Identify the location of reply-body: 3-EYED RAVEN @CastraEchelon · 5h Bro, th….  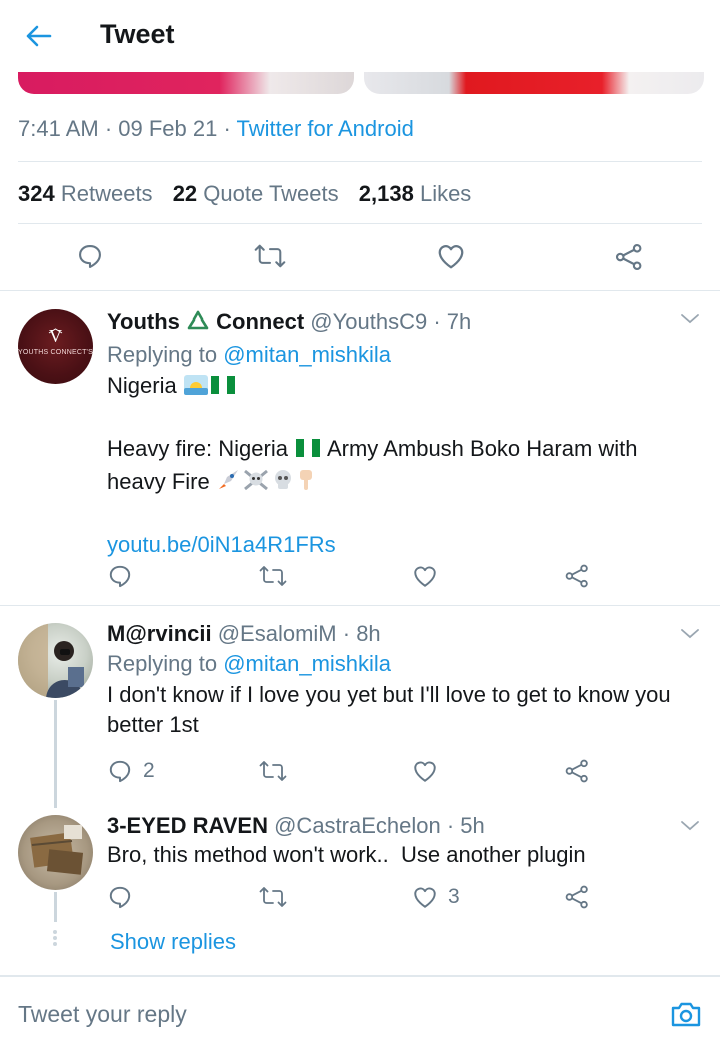
(407, 841).